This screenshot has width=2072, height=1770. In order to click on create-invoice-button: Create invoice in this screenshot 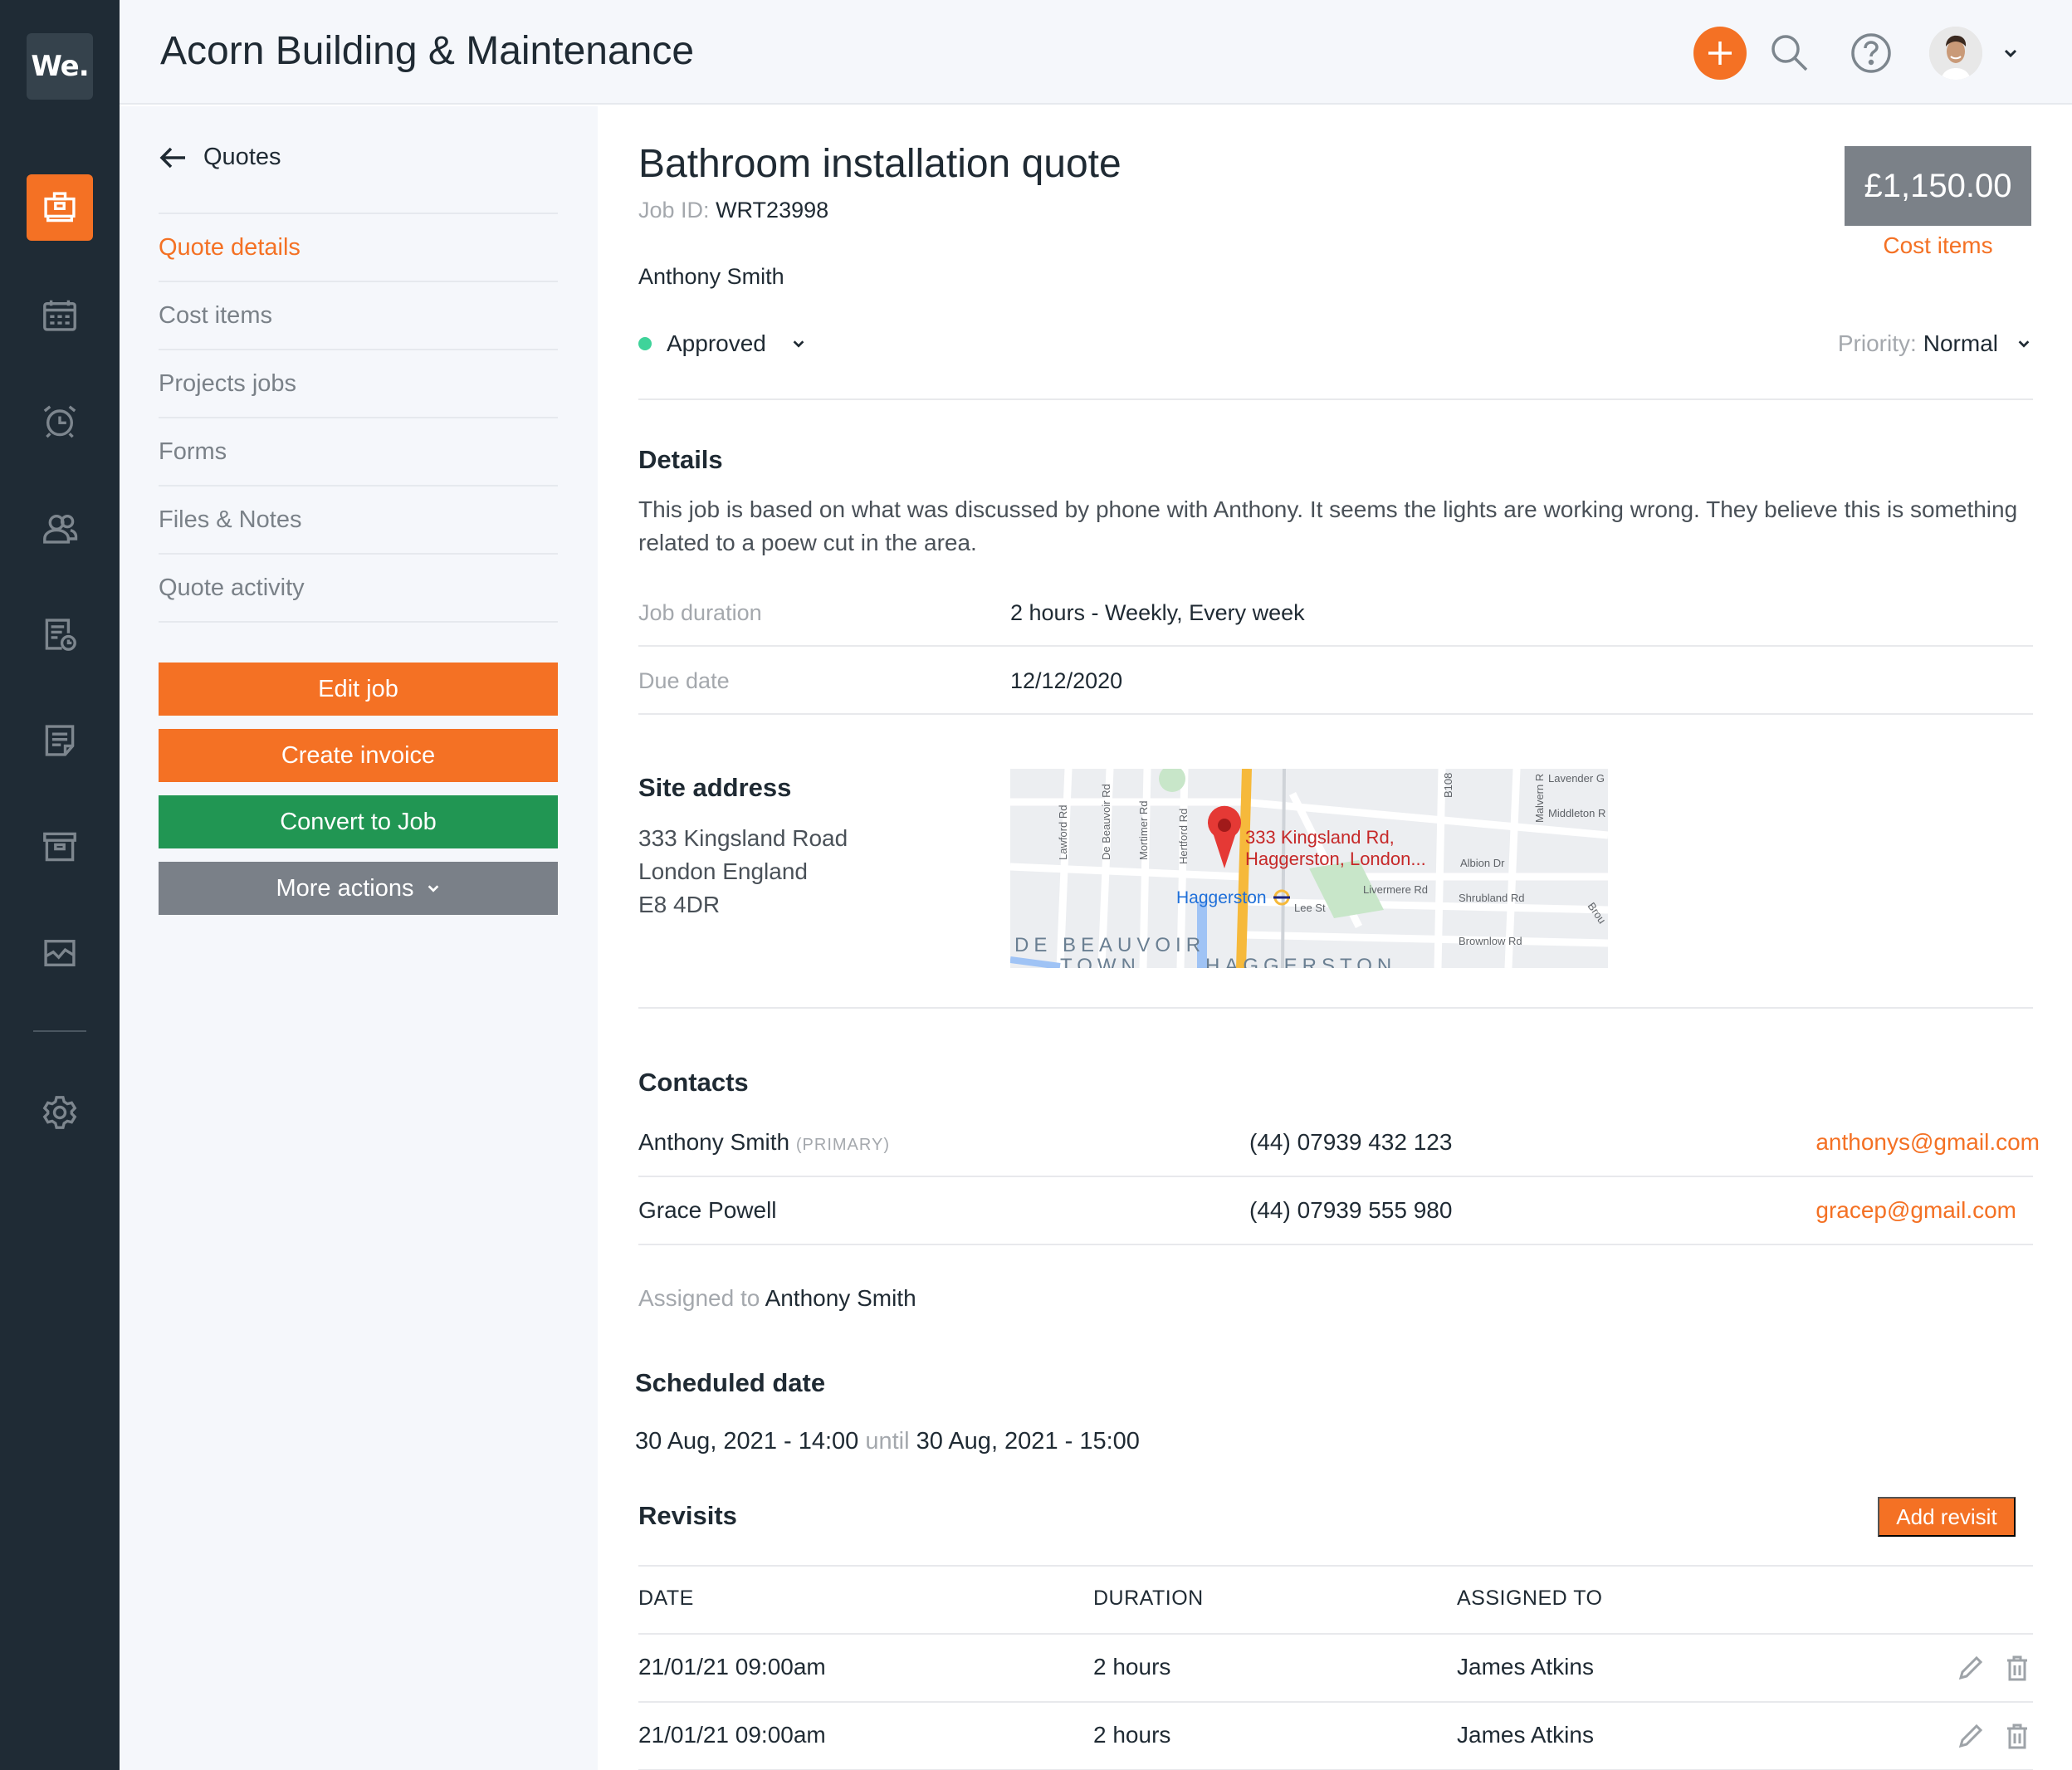, I will do `click(359, 755)`.